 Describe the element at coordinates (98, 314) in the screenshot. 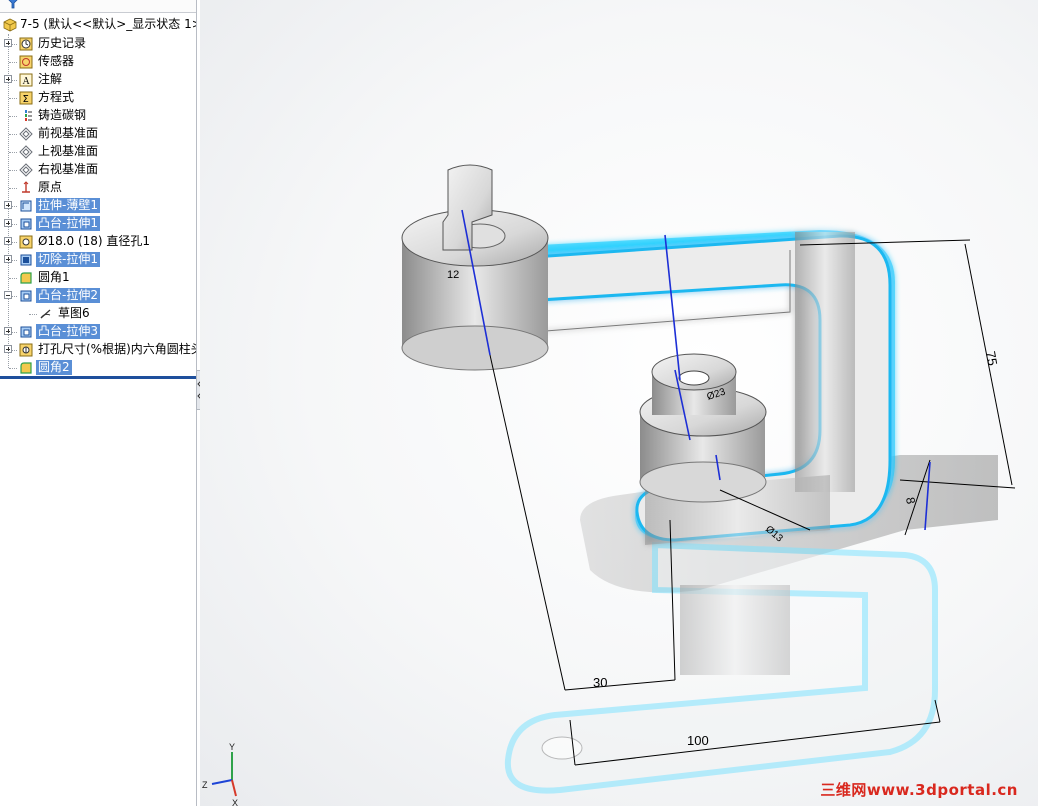

I see `tree-item: 草图6` at that location.